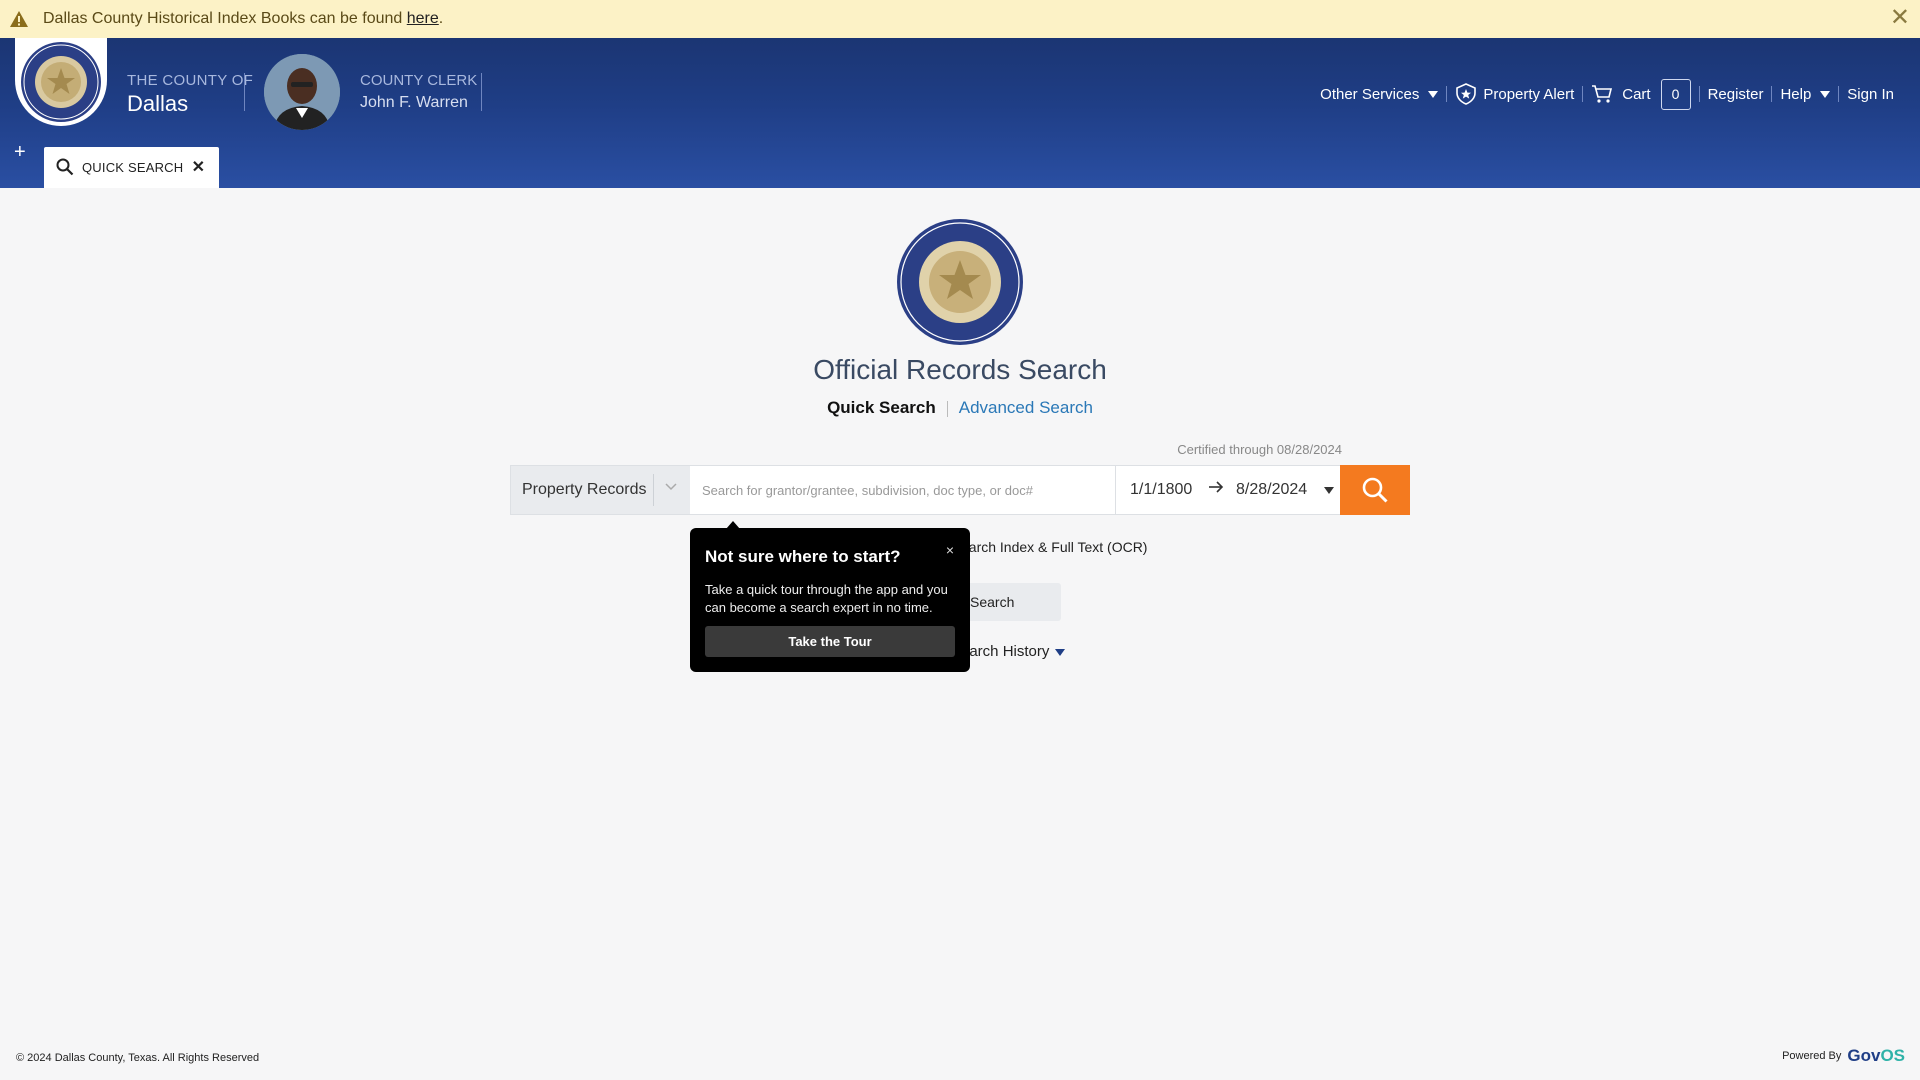 The height and width of the screenshot is (1080, 1920). What do you see at coordinates (1271, 490) in the screenshot?
I see `date-to-input: 8/28/2024` at bounding box center [1271, 490].